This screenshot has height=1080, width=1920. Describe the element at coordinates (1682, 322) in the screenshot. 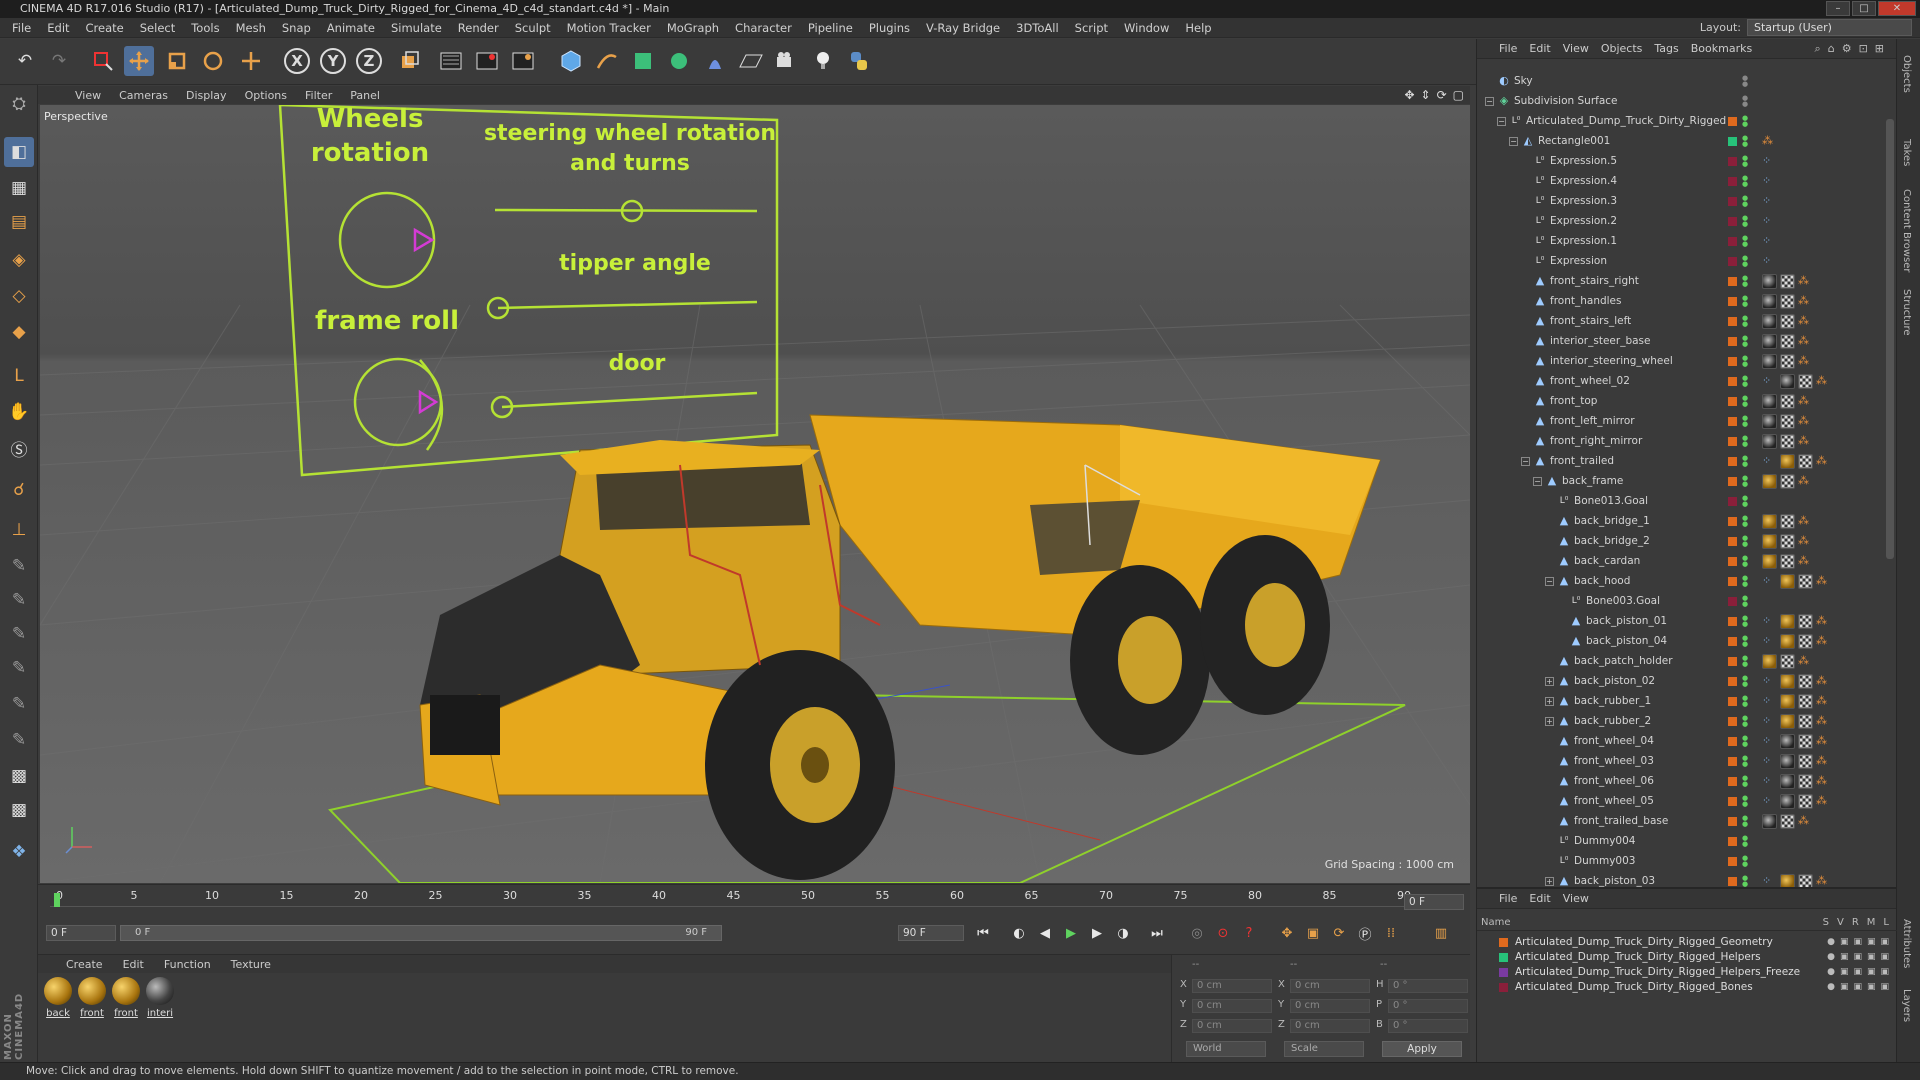

I see `object-row: ▲ front_stairs_left ● ● ⁂` at that location.